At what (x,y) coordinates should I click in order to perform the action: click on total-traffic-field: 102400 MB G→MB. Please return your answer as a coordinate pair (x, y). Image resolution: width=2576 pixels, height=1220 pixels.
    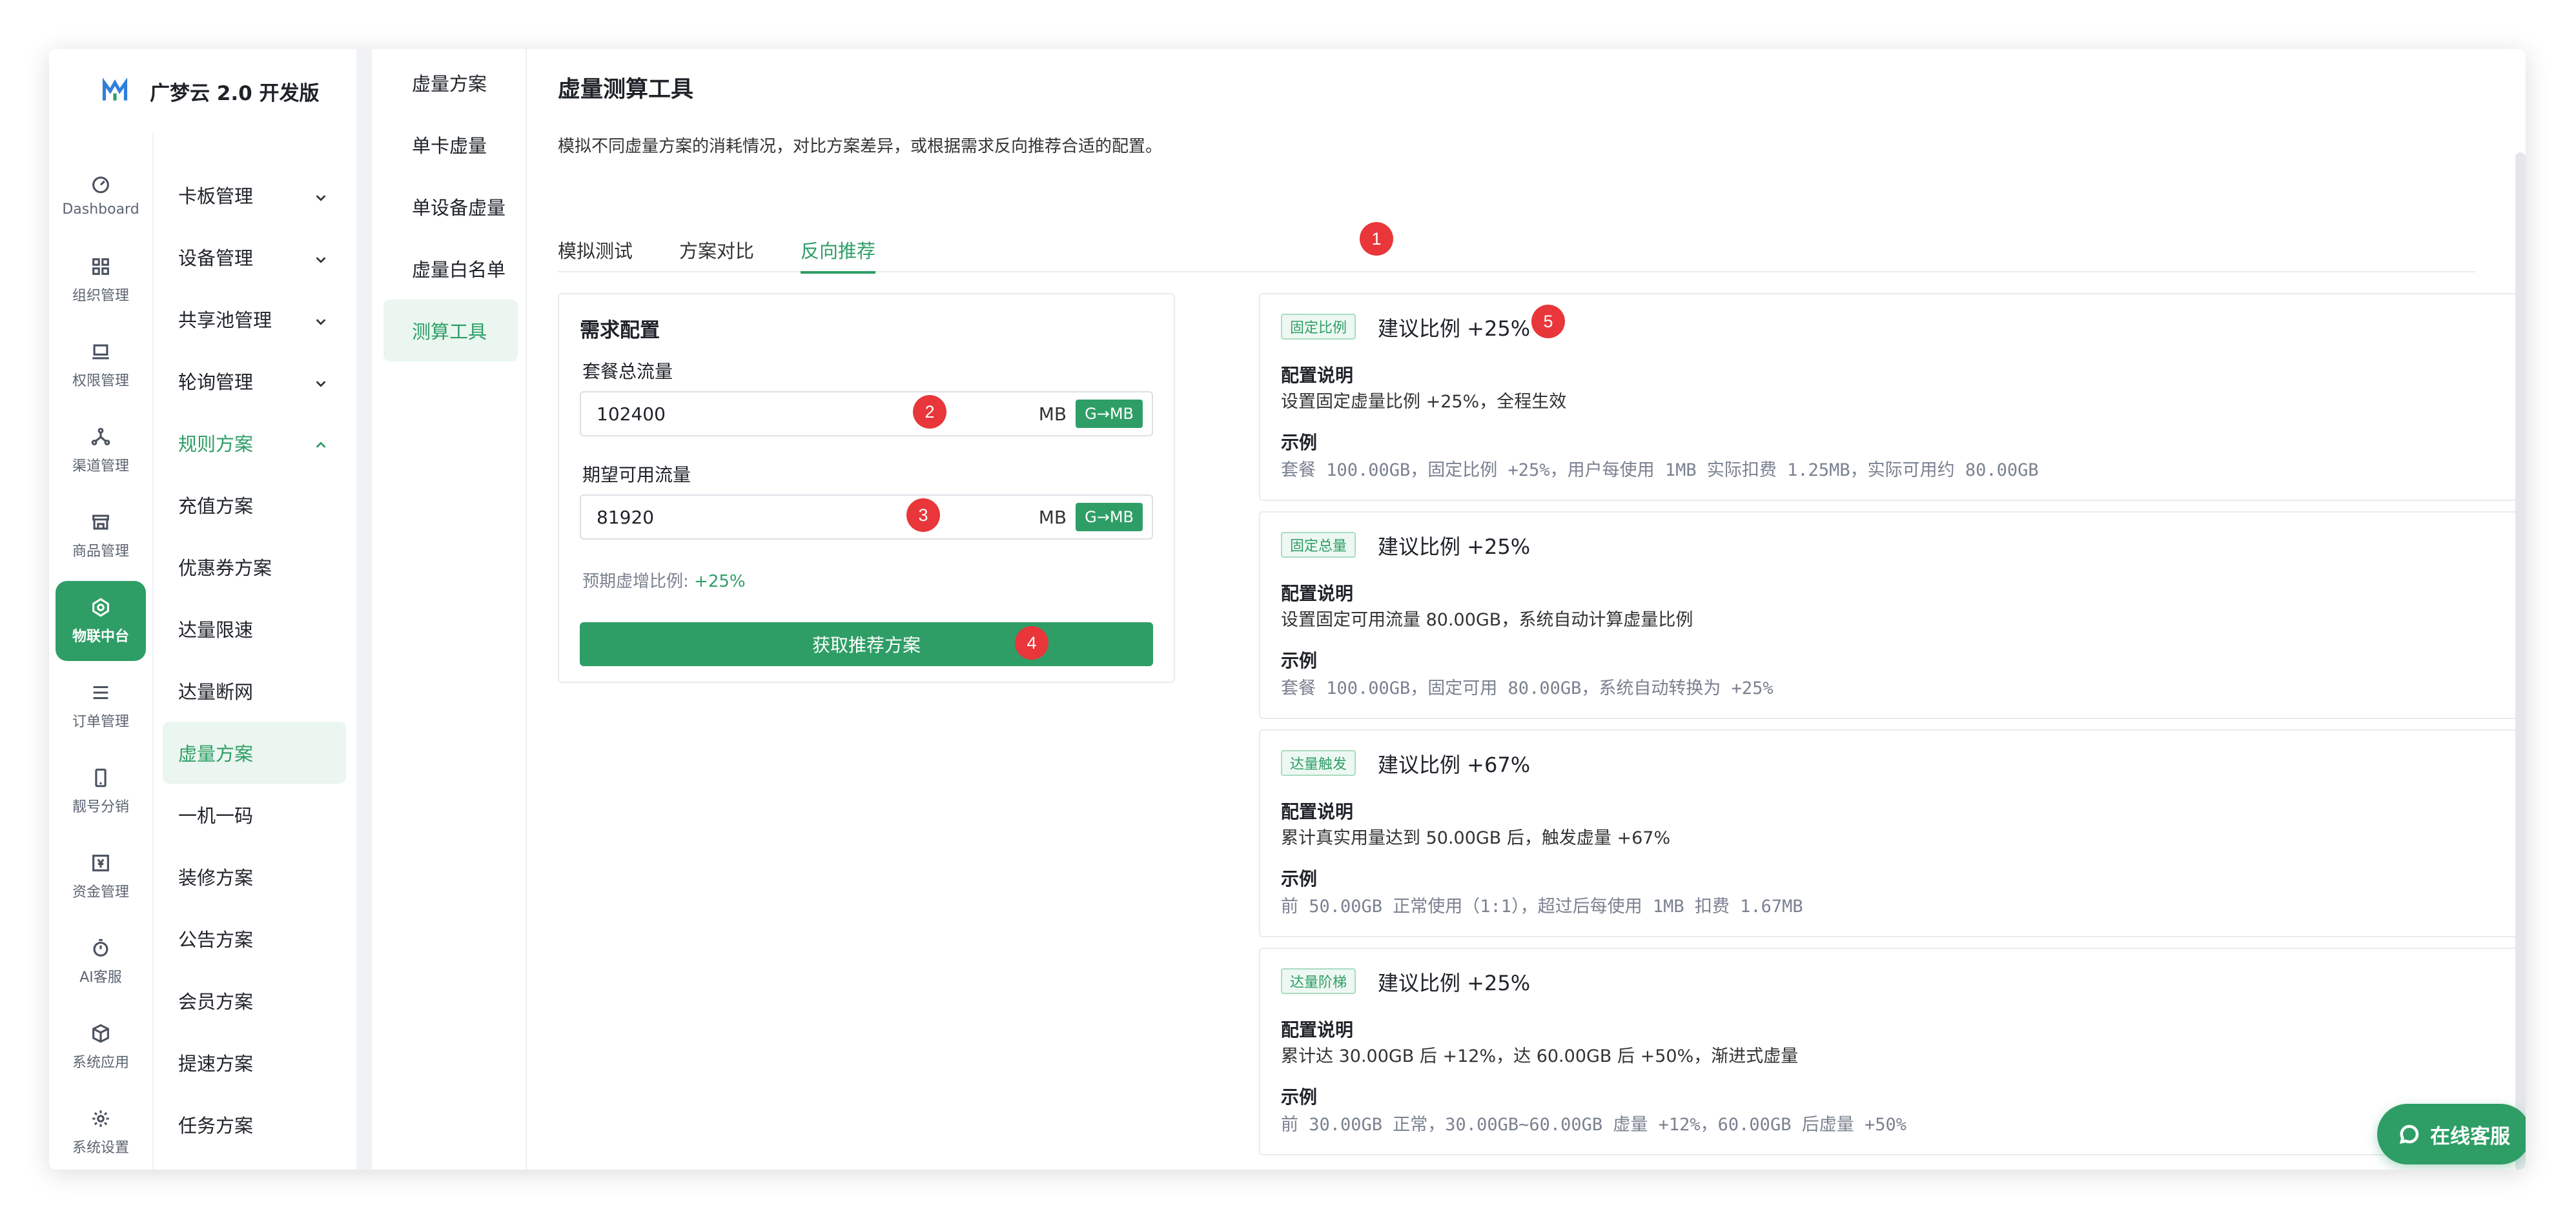
    Looking at the image, I should click on (867, 413).